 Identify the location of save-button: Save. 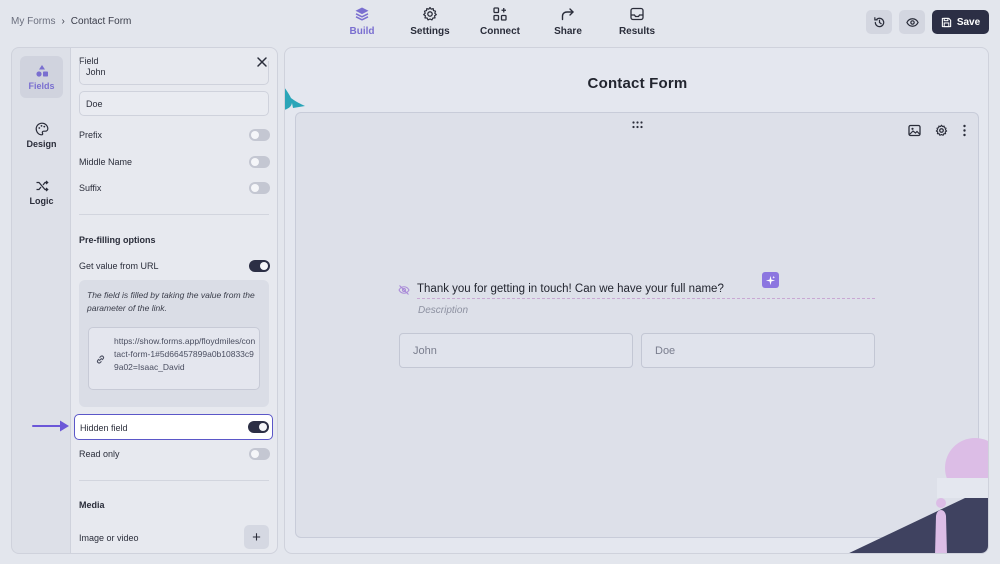
(960, 22).